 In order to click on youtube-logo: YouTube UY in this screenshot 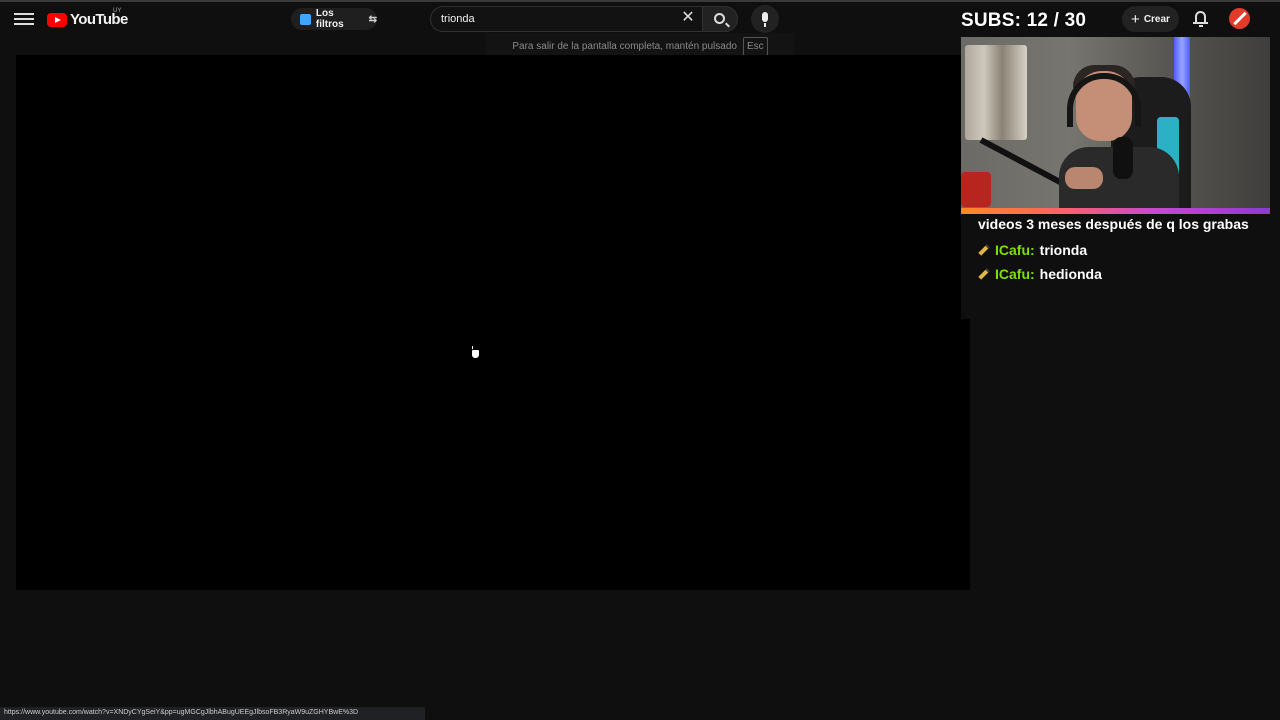, I will do `click(87, 18)`.